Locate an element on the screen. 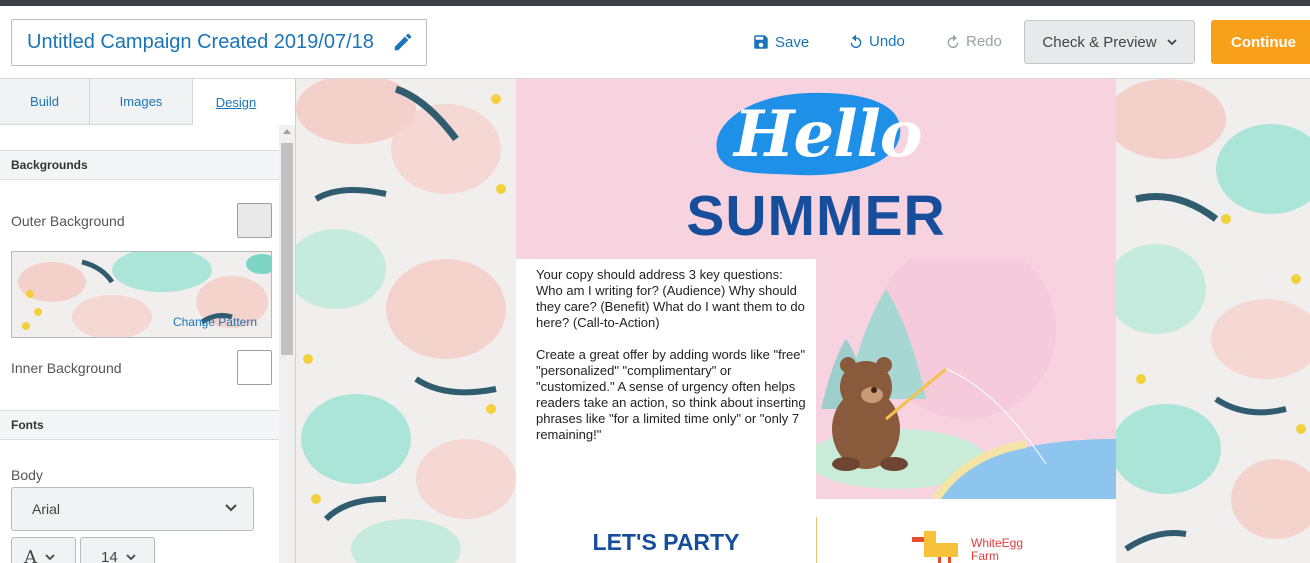 Image resolution: width=1310 pixels, height=563 pixels. body-font-select: Arial is located at coordinates (132, 509).